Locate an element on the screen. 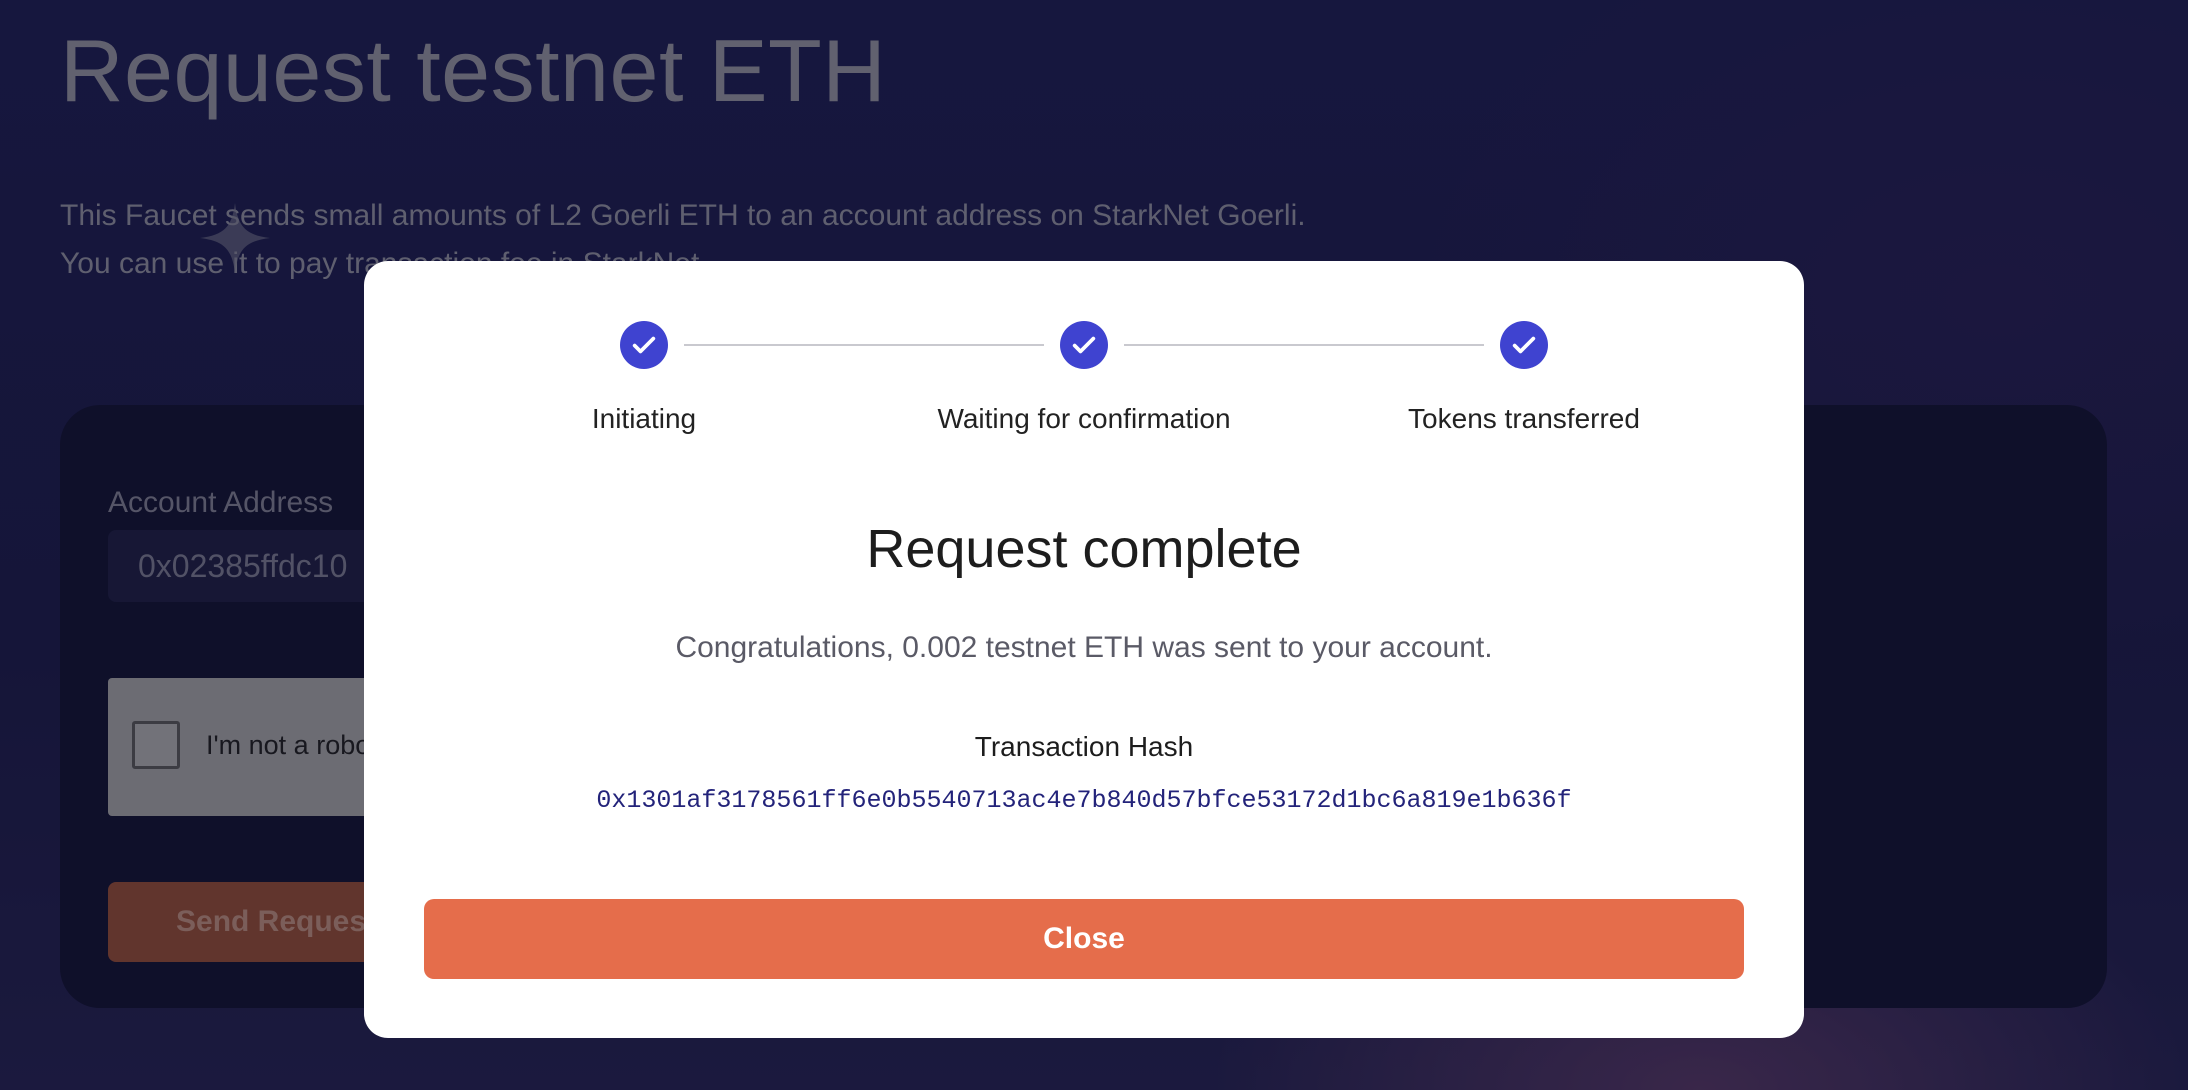 This screenshot has width=2188, height=1090. step-initiating-check-icon is located at coordinates (644, 345).